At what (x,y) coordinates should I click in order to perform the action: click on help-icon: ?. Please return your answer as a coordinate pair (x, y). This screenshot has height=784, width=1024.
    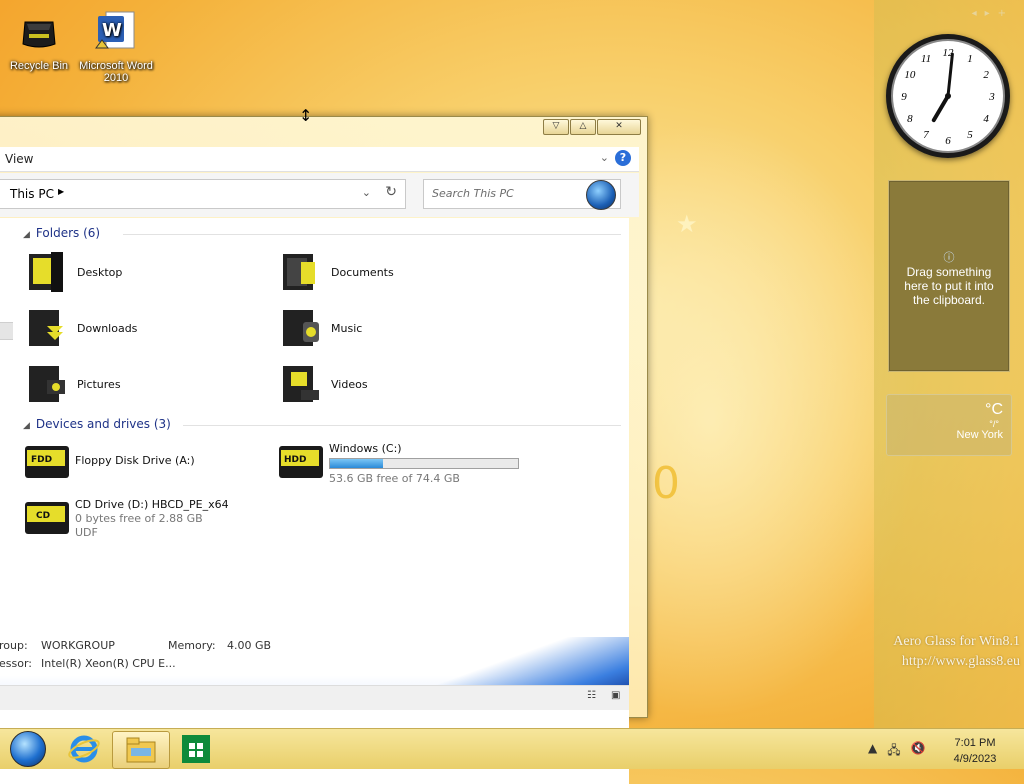
    Looking at the image, I should click on (623, 158).